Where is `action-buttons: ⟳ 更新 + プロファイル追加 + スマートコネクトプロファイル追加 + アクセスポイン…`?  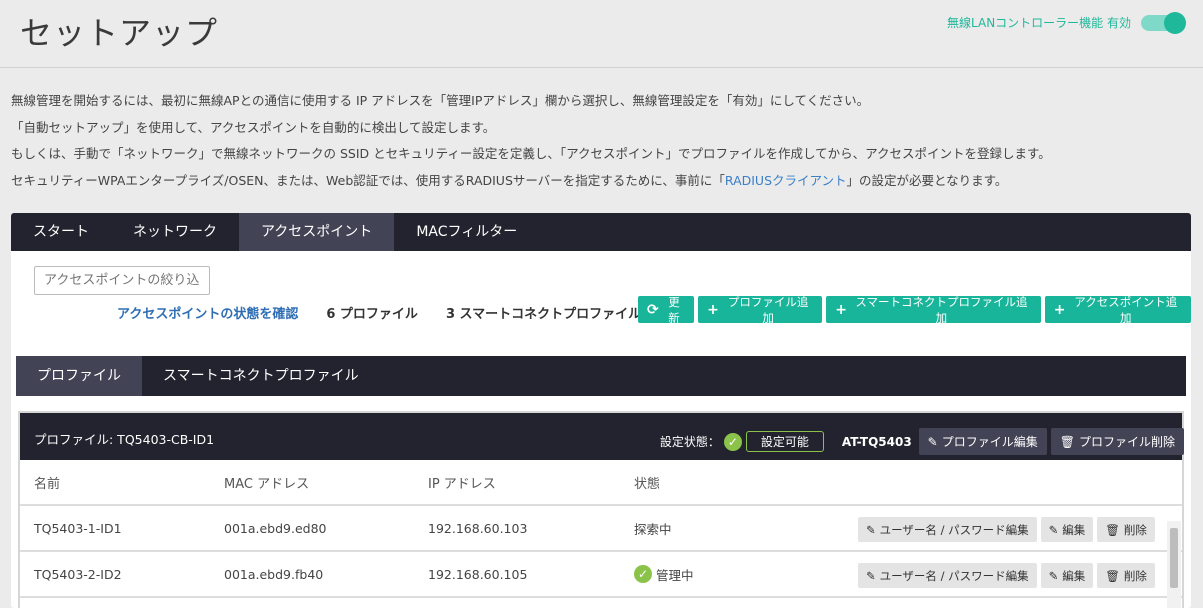
action-buttons: ⟳ 更新 + プロファイル追加 + スマートコネクトプロファイル追加 + アクセスポイン… is located at coordinates (914, 309).